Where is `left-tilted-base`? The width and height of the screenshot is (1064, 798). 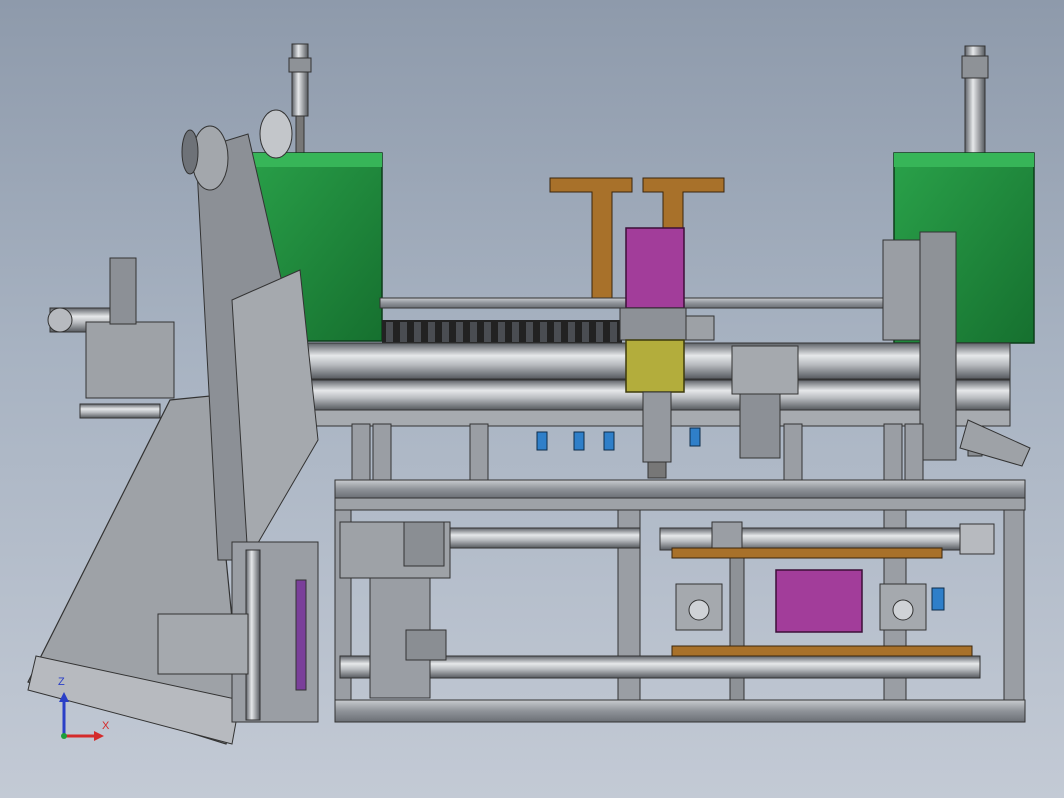 left-tilted-base is located at coordinates (134, 570).